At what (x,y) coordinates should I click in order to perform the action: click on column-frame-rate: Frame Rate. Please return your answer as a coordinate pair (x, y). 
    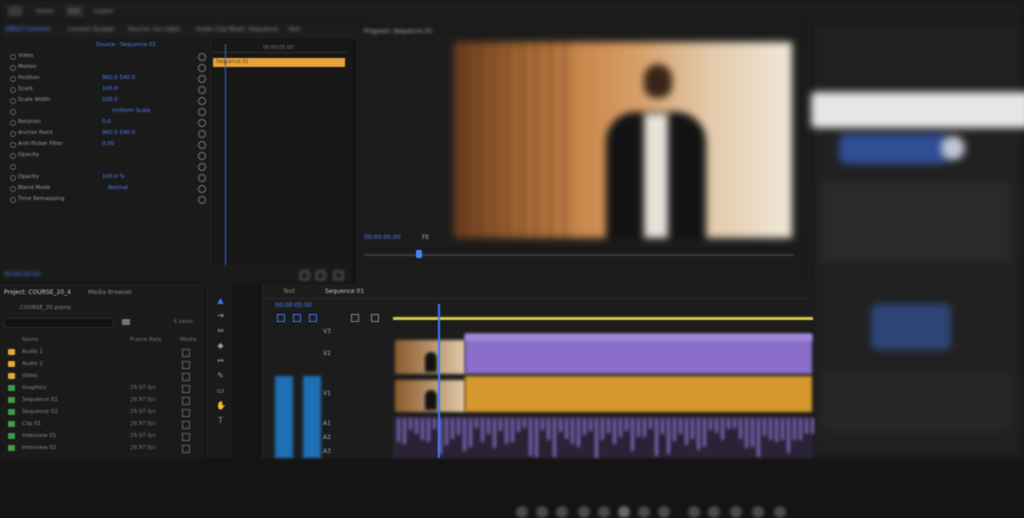
    Looking at the image, I should click on (146, 340).